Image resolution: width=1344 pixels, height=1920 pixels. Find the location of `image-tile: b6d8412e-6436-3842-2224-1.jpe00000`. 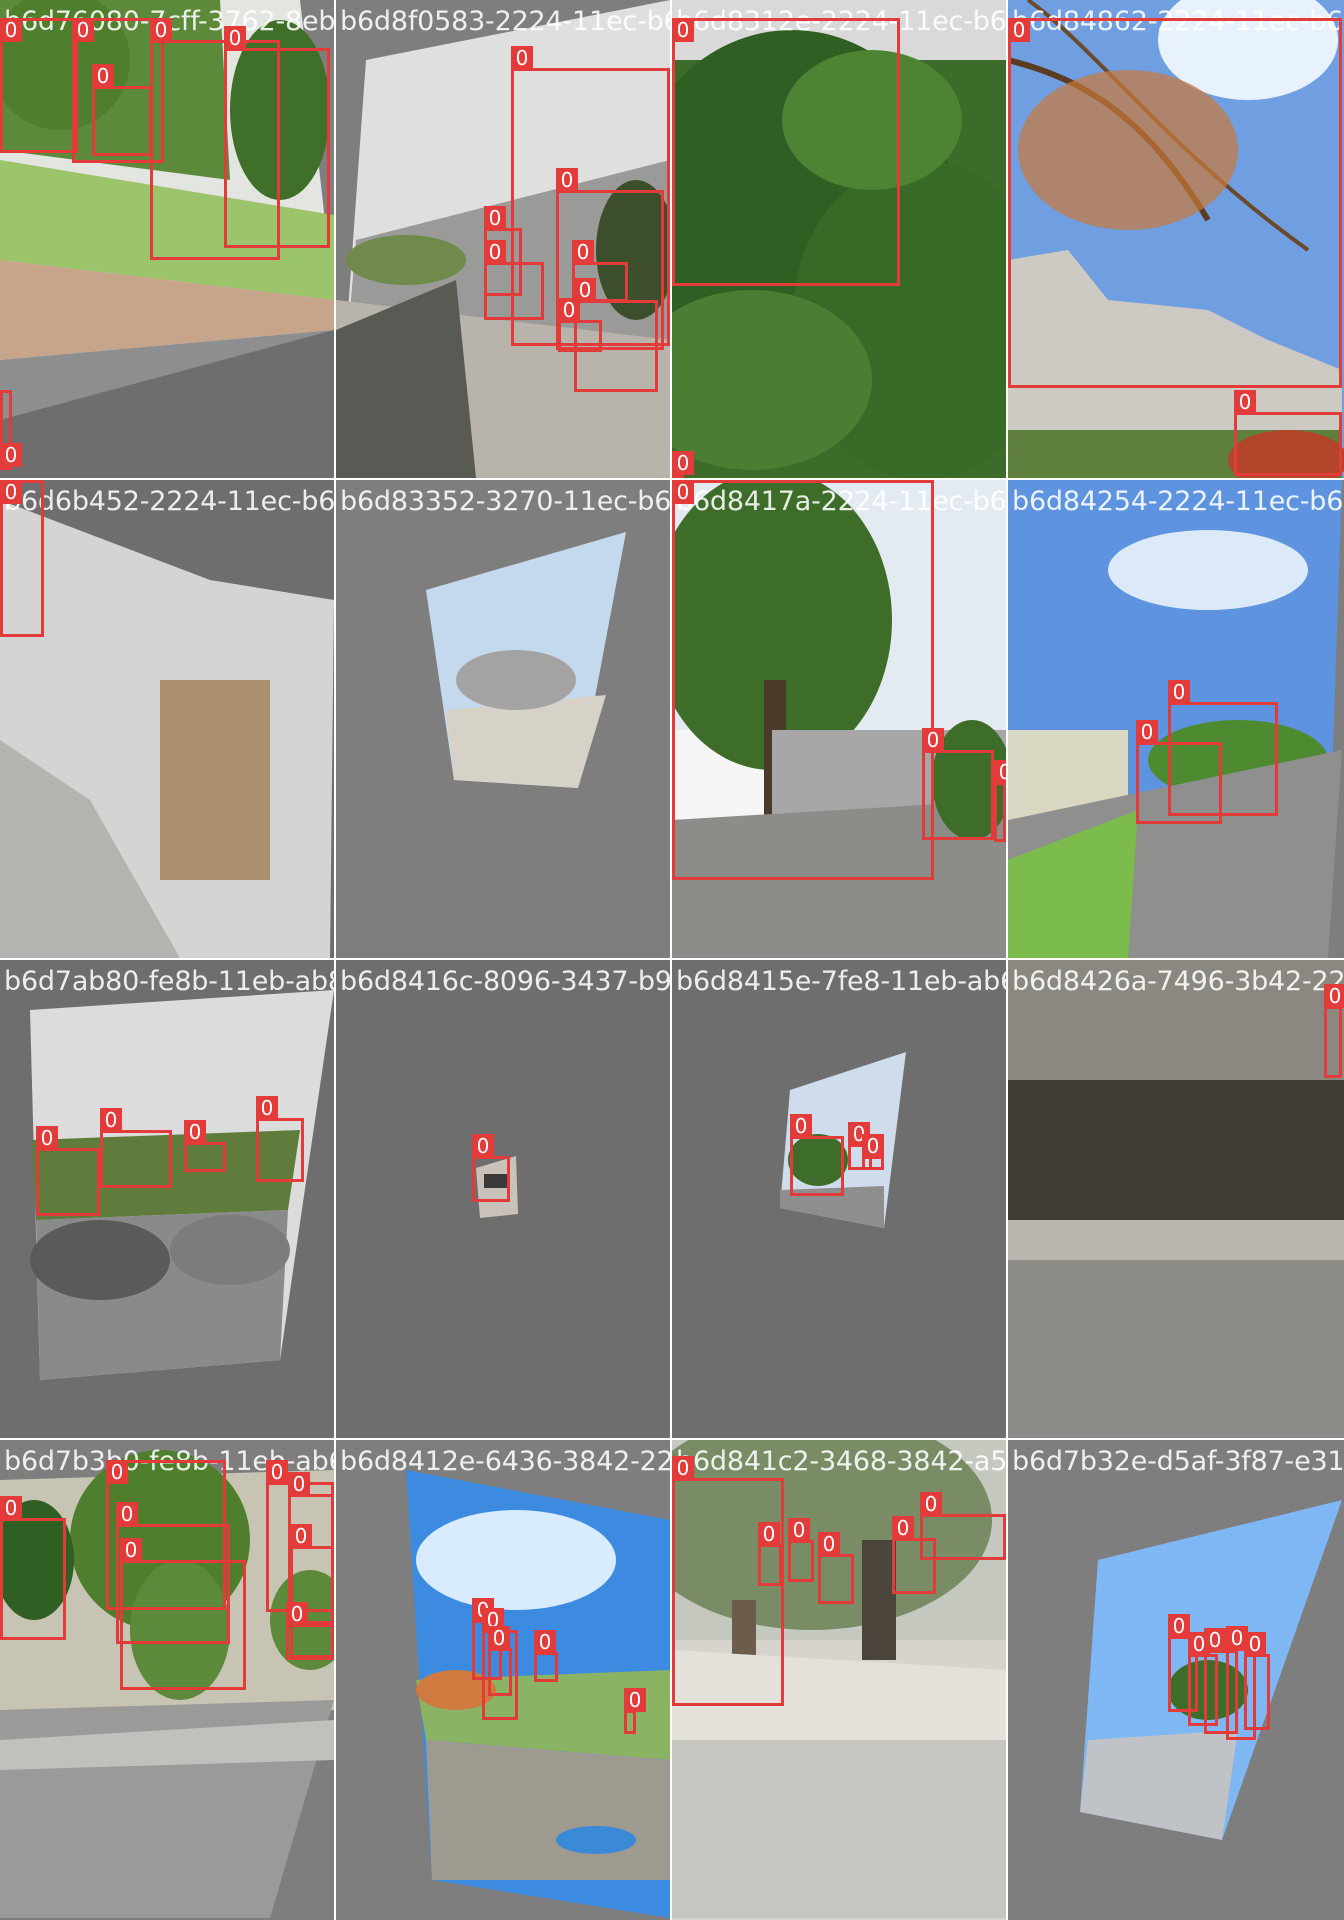

image-tile: b6d8412e-6436-3842-2224-1.jpe00000 is located at coordinates (503, 1680).